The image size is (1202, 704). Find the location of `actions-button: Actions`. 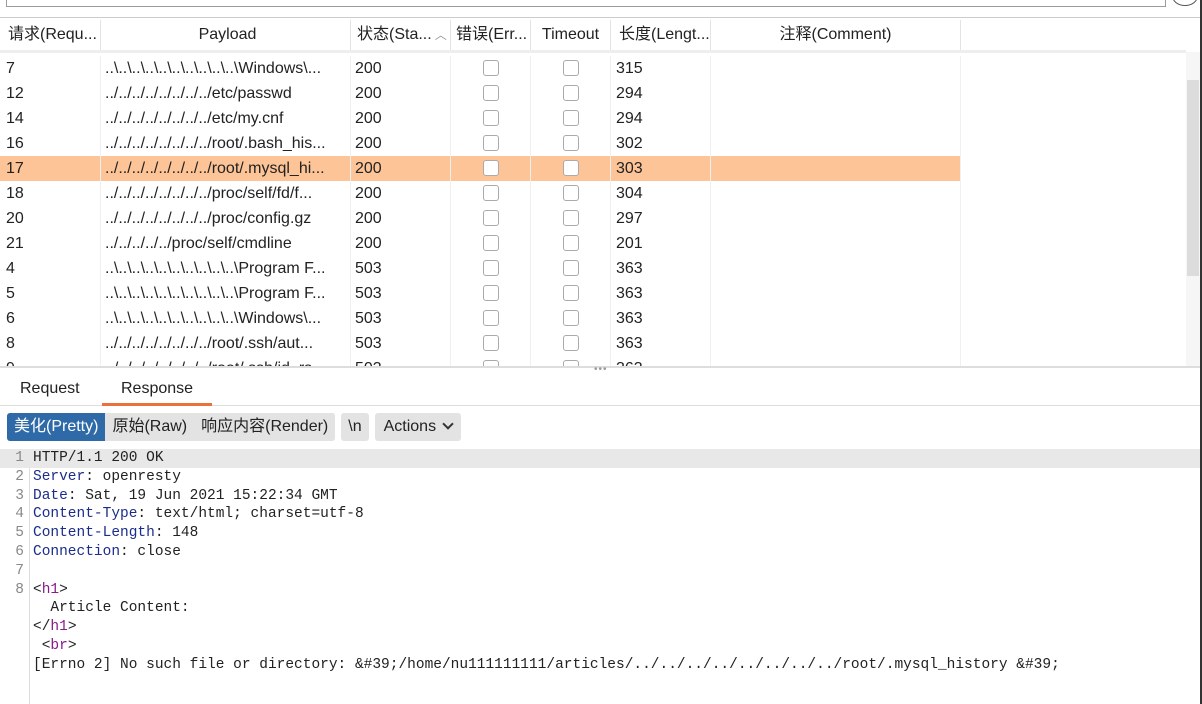

actions-button: Actions is located at coordinates (418, 427).